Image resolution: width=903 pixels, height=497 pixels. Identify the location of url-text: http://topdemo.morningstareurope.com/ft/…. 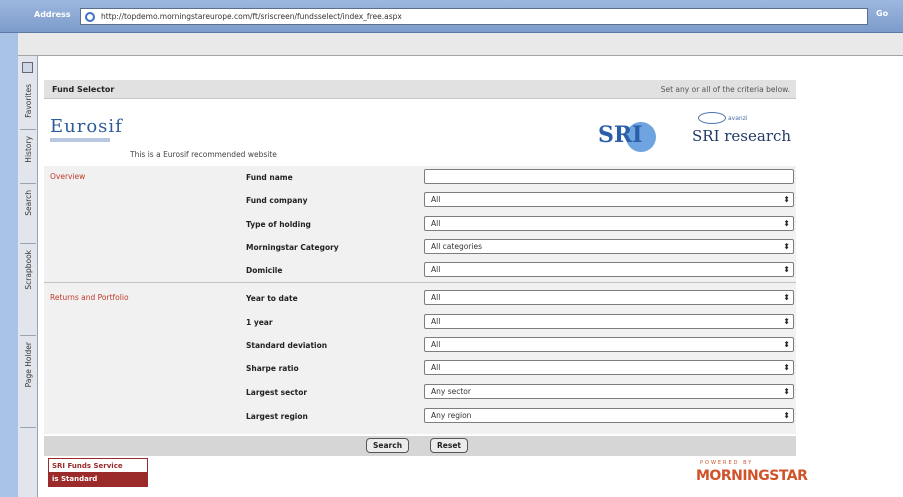
(251, 16).